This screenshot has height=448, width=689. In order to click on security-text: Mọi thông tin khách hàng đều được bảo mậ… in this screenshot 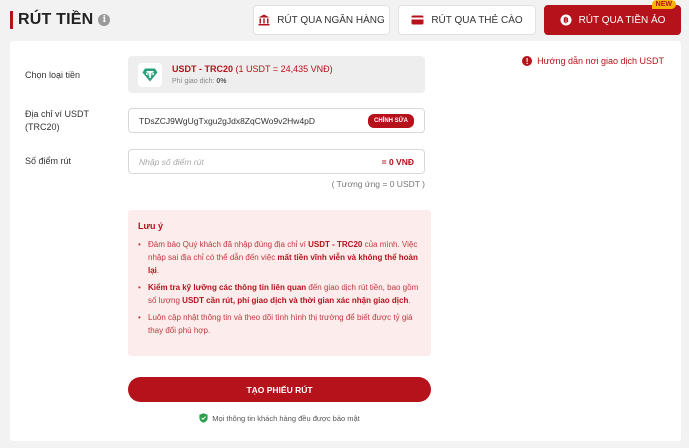, I will do `click(286, 418)`.